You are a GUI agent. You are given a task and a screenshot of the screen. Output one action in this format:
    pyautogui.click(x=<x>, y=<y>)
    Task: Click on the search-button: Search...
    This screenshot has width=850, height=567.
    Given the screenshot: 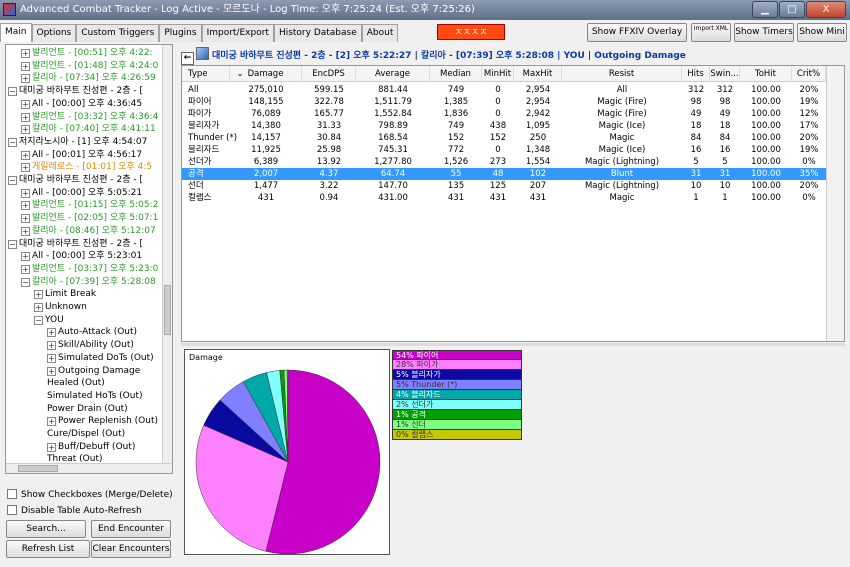 What is the action you would take?
    pyautogui.click(x=46, y=529)
    